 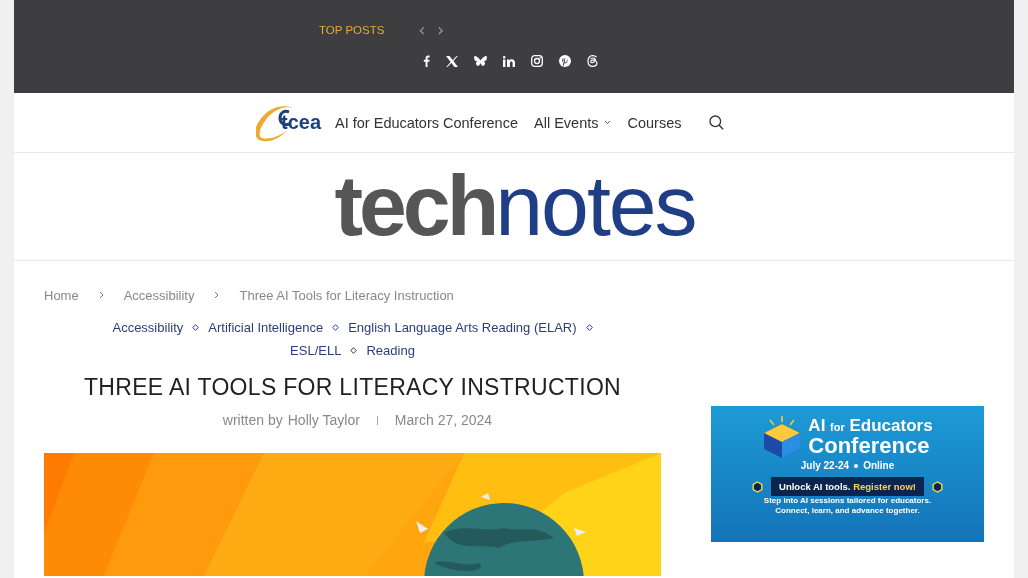 I want to click on x-icon, so click(x=452, y=61).